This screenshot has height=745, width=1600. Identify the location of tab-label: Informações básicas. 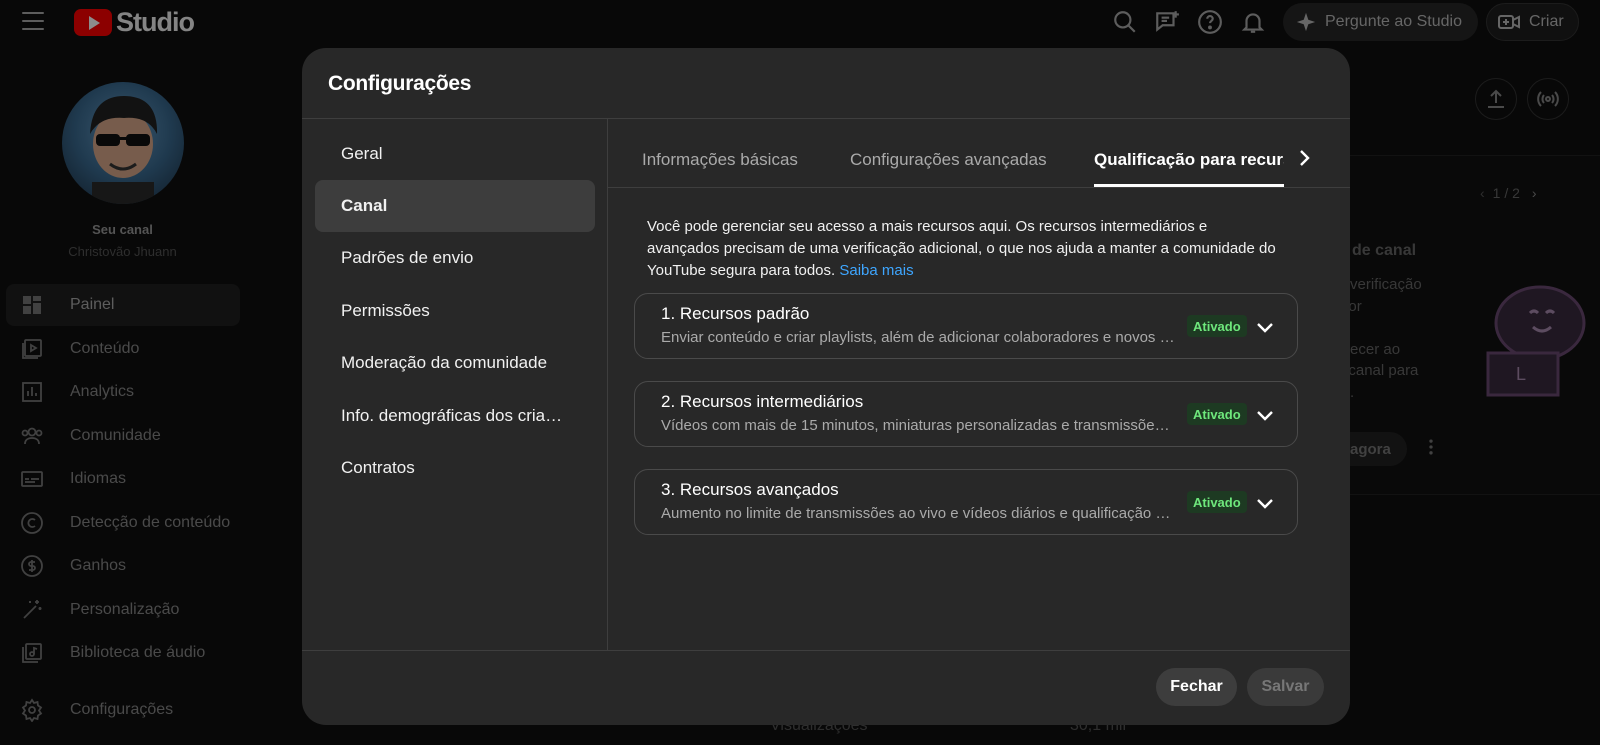
(720, 159).